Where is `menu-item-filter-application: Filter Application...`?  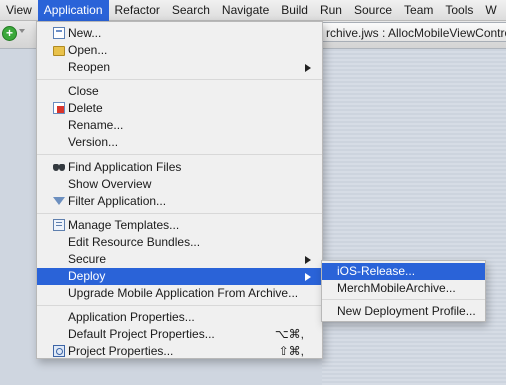 menu-item-filter-application: Filter Application... is located at coordinates (179, 201).